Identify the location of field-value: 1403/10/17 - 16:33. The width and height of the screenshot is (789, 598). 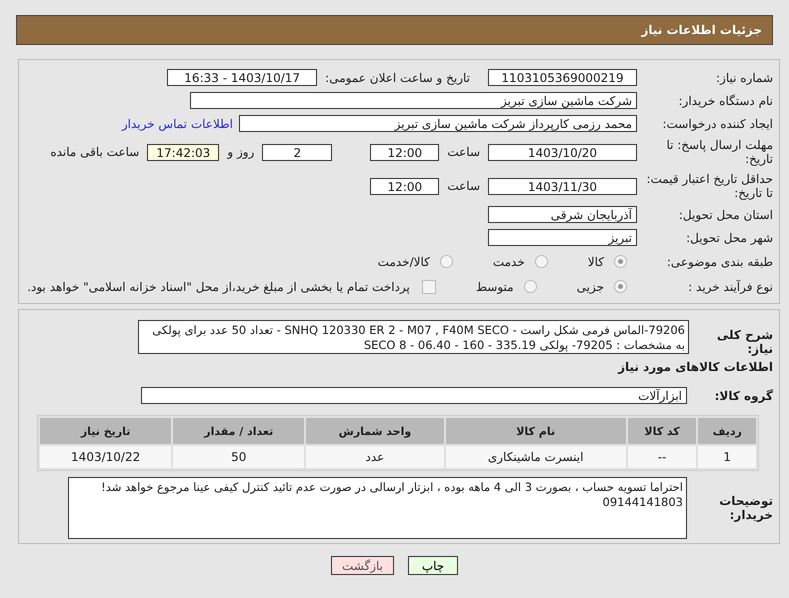
(242, 77).